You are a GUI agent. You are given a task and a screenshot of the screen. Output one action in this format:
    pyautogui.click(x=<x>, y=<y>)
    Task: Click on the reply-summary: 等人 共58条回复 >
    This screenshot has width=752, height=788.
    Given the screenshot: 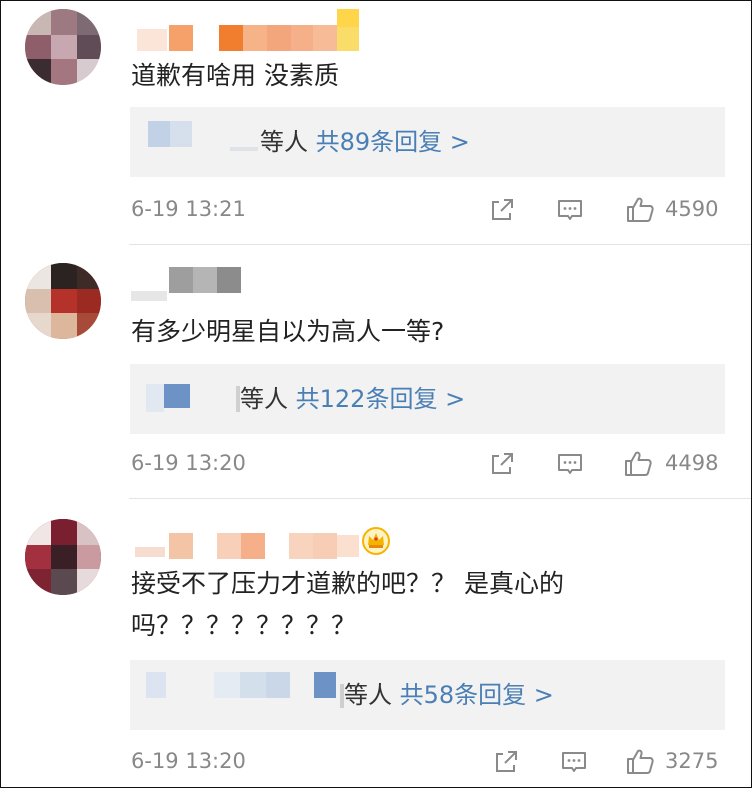 What is the action you would take?
    pyautogui.click(x=427, y=695)
    